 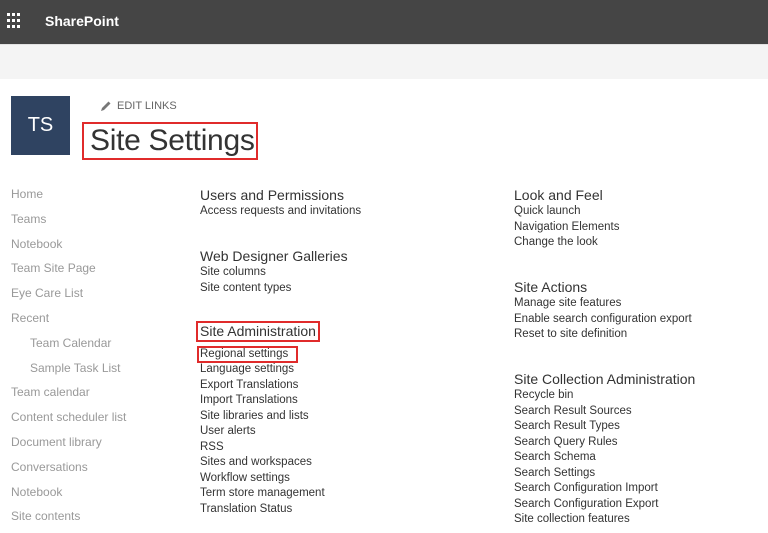 I want to click on link-reset-site-definition: Reset to site definition, so click(x=639, y=335).